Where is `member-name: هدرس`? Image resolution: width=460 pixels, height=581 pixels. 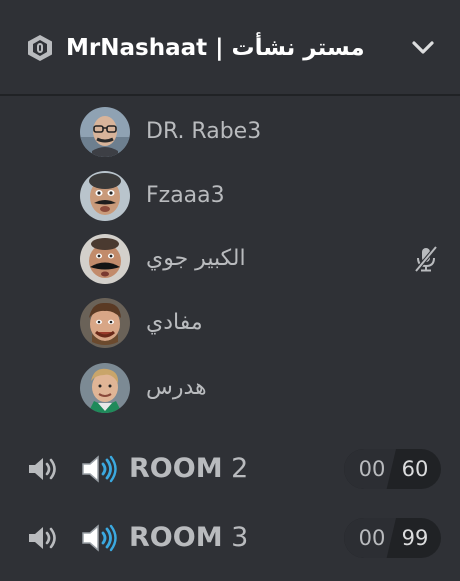
member-name: هدرس is located at coordinates (176, 387).